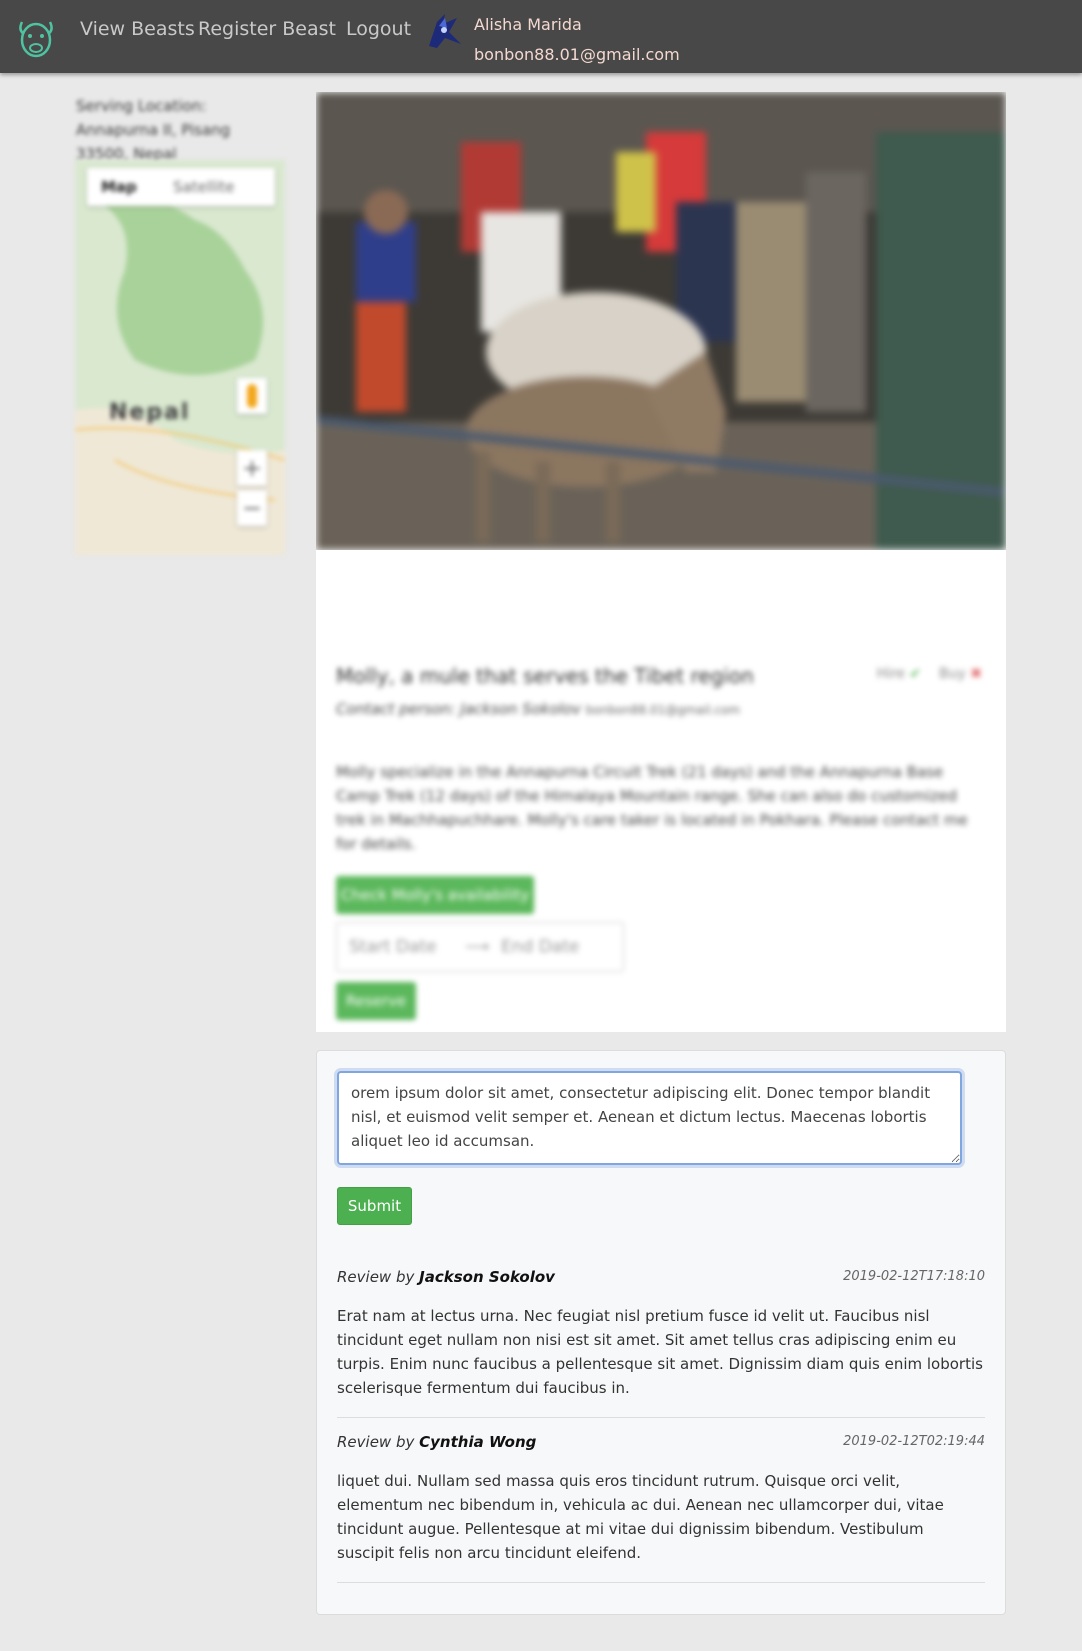 Image resolution: width=1082 pixels, height=1651 pixels. What do you see at coordinates (376, 1001) in the screenshot?
I see `reserve-button: Reserve` at bounding box center [376, 1001].